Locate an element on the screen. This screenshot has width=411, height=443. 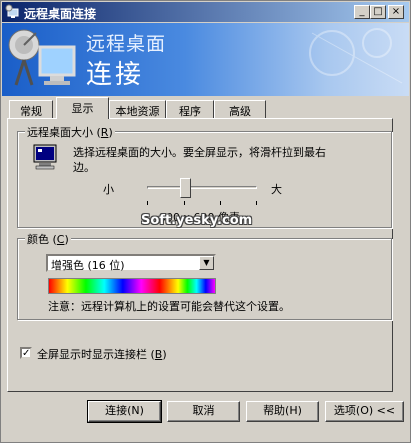
tab-advanced: 高级 is located at coordinates (240, 109).